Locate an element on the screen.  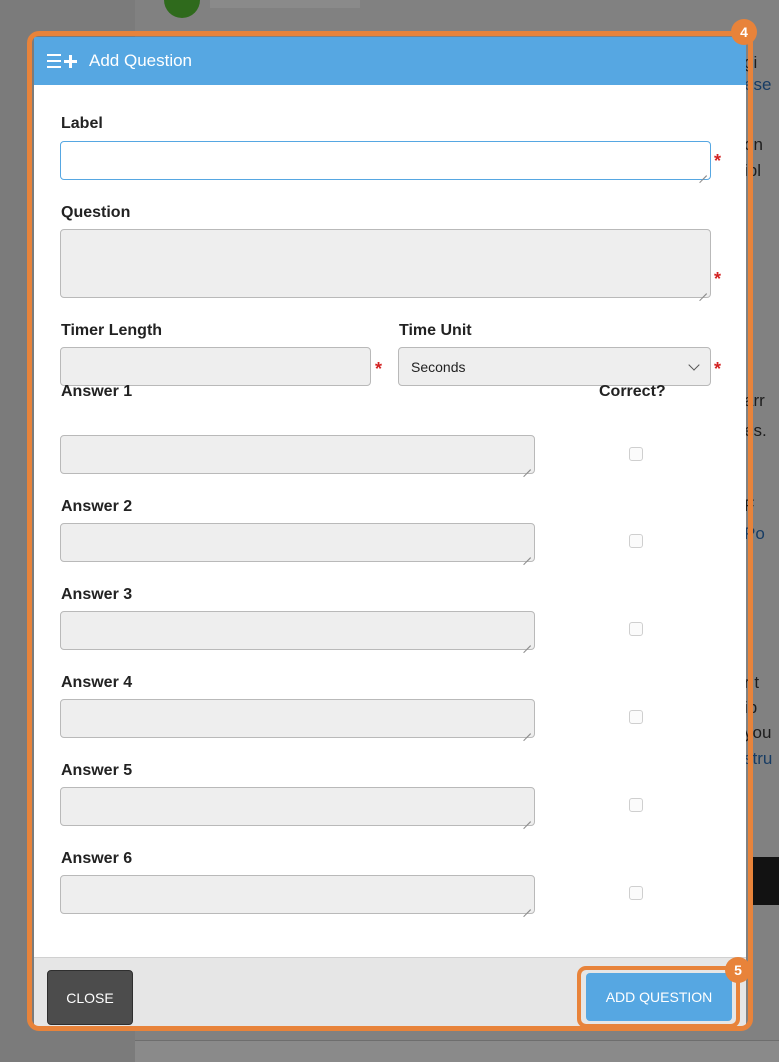
button-highlight-frame is located at coordinates (658, 997).